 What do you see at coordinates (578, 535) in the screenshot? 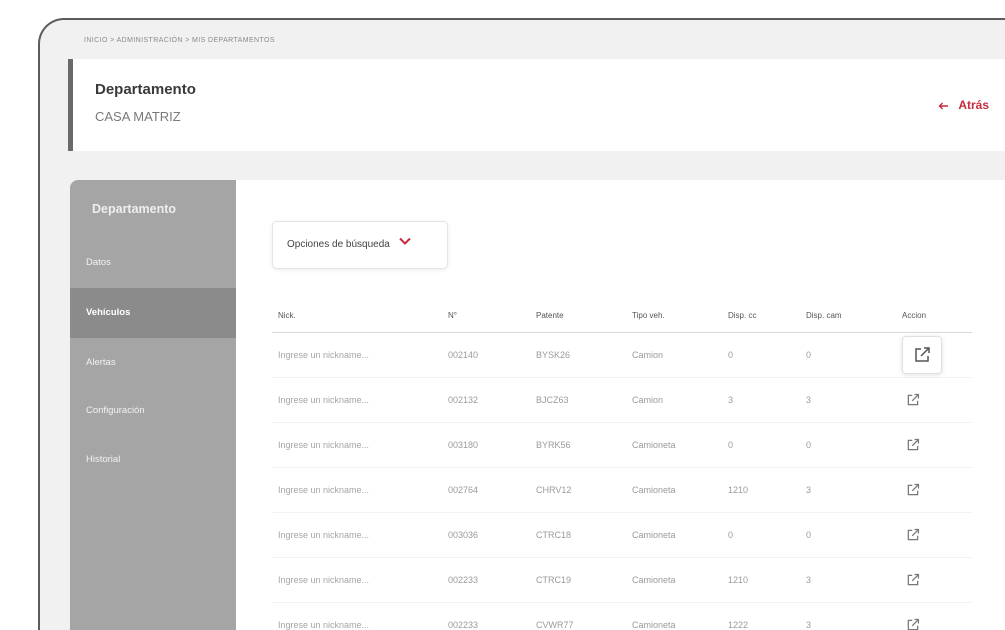
I see `cell-plate: CTRC18` at bounding box center [578, 535].